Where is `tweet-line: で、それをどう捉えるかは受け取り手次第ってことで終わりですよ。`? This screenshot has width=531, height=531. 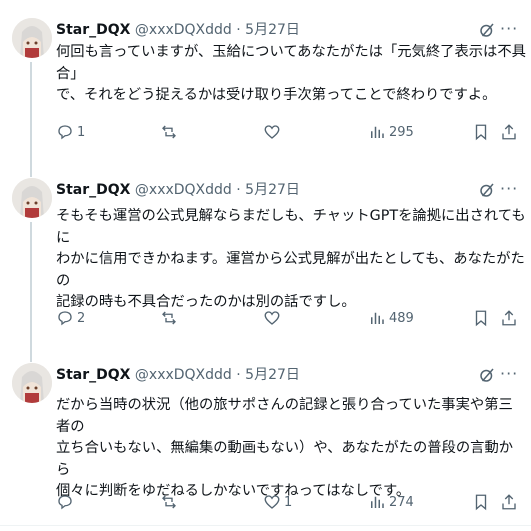 tweet-line: で、それをどう捉えるかは受け取り手次第ってことで終わりですよ。 is located at coordinates (276, 95).